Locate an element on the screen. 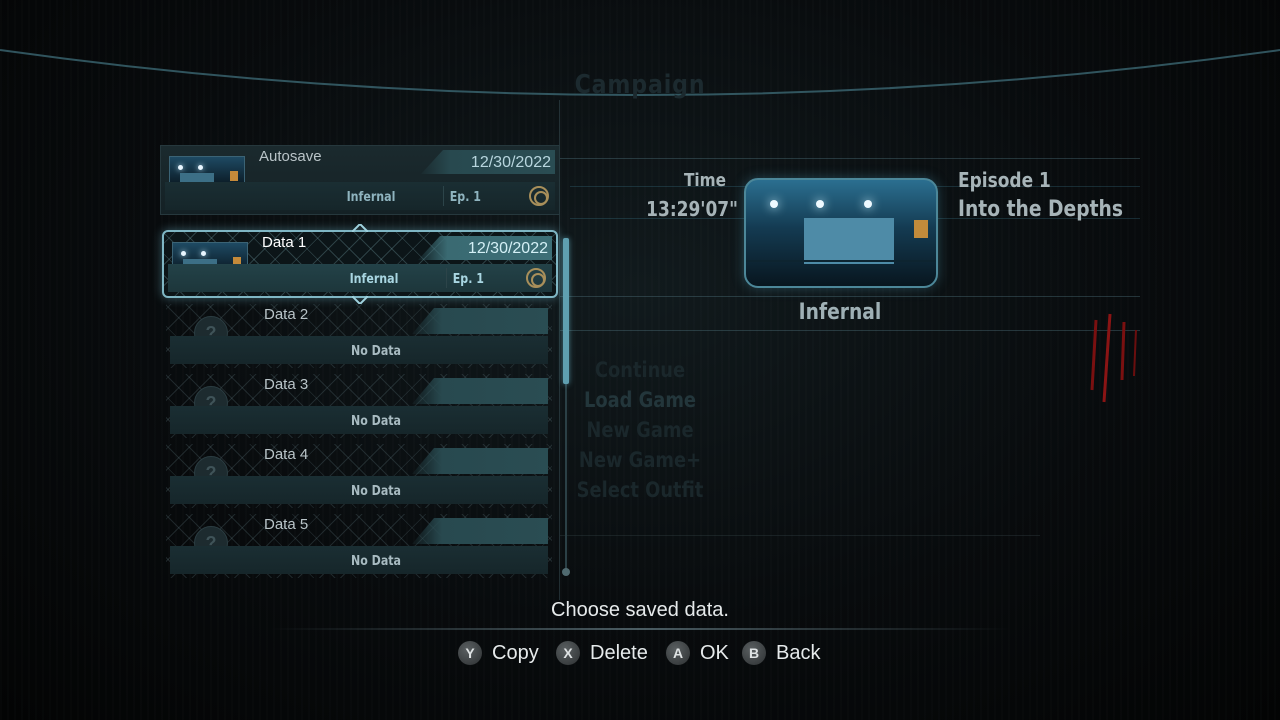 This screenshot has height=720, width=1280. b-button-icon: B is located at coordinates (754, 653).